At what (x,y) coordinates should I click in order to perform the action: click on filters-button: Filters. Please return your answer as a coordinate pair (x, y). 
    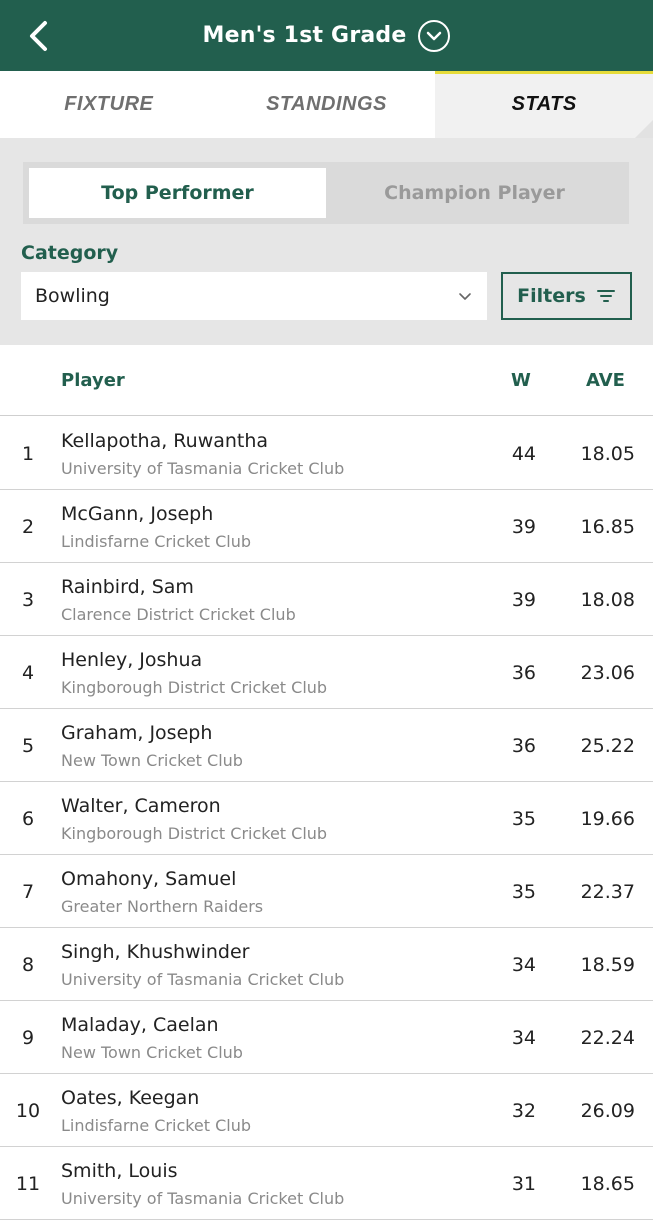
    Looking at the image, I should click on (566, 296).